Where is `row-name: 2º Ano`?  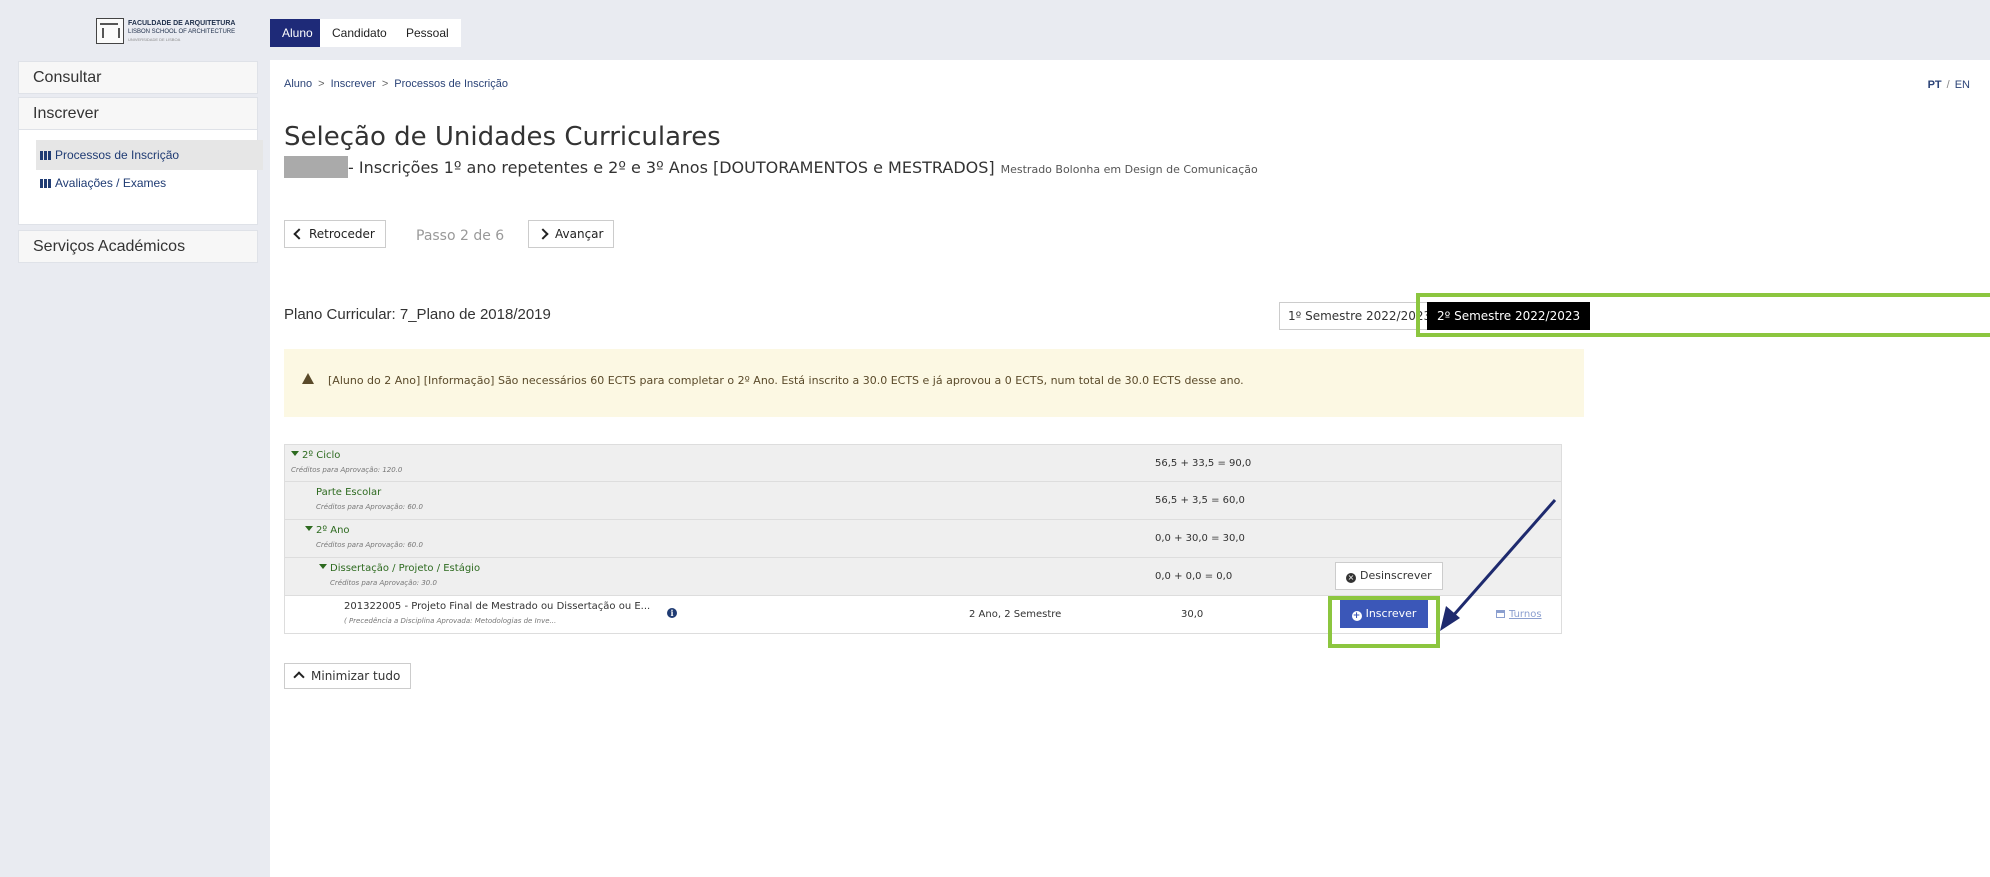 row-name: 2º Ano is located at coordinates (327, 530).